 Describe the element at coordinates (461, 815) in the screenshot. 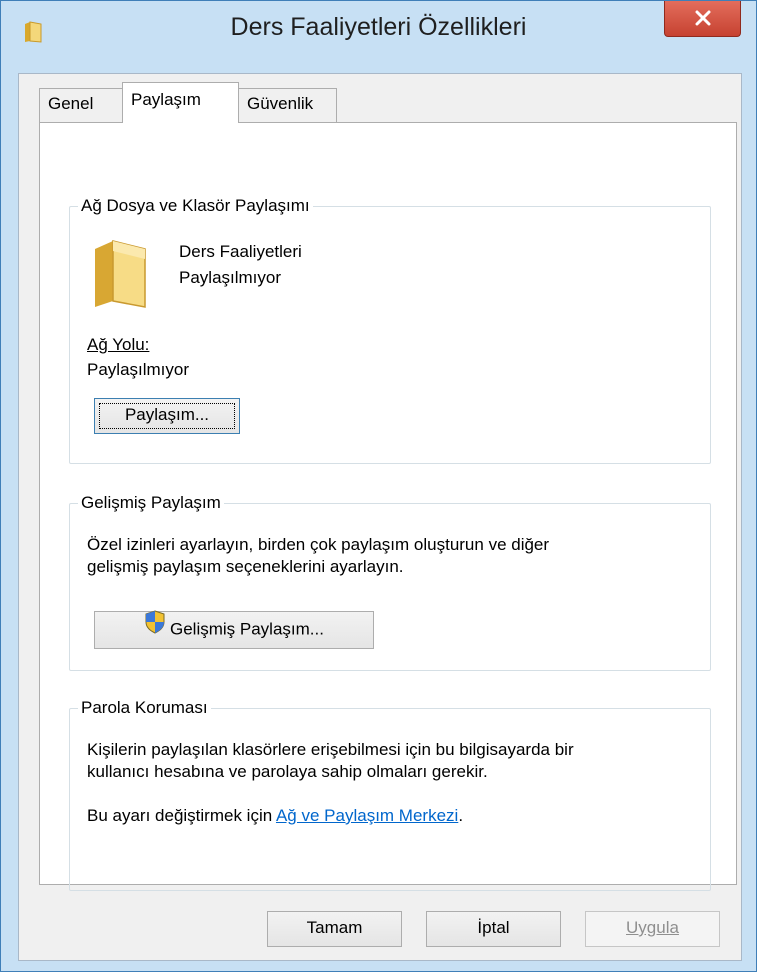

I see `change-setting-suffix: .` at that location.